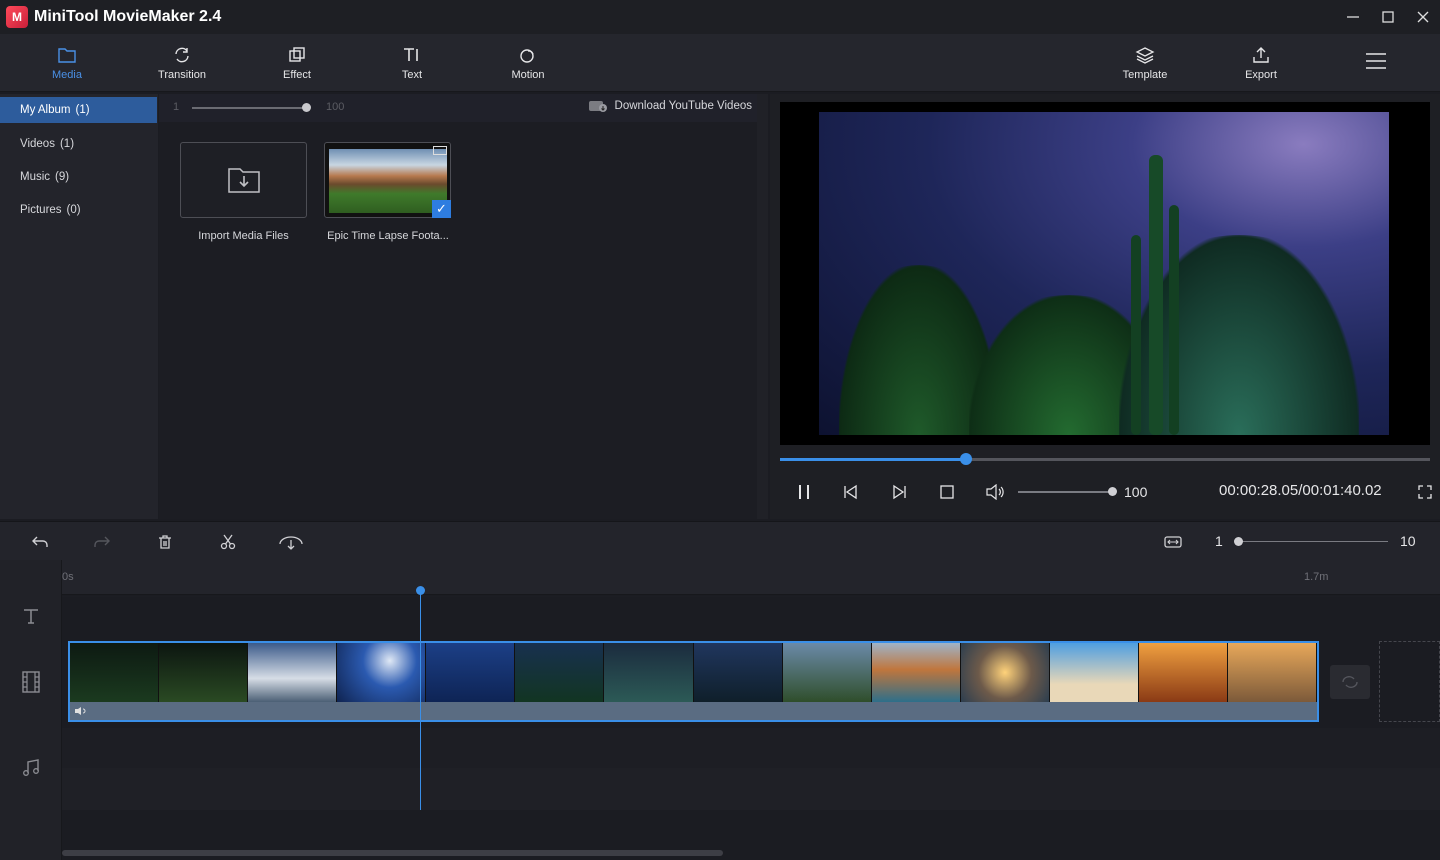  Describe the element at coordinates (165, 542) in the screenshot. I see `delete-button` at that location.